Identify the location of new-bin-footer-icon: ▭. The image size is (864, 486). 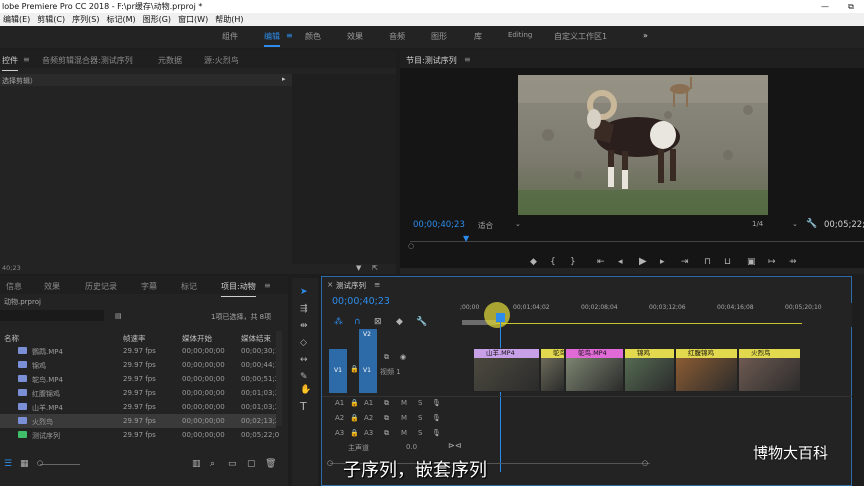
(232, 464).